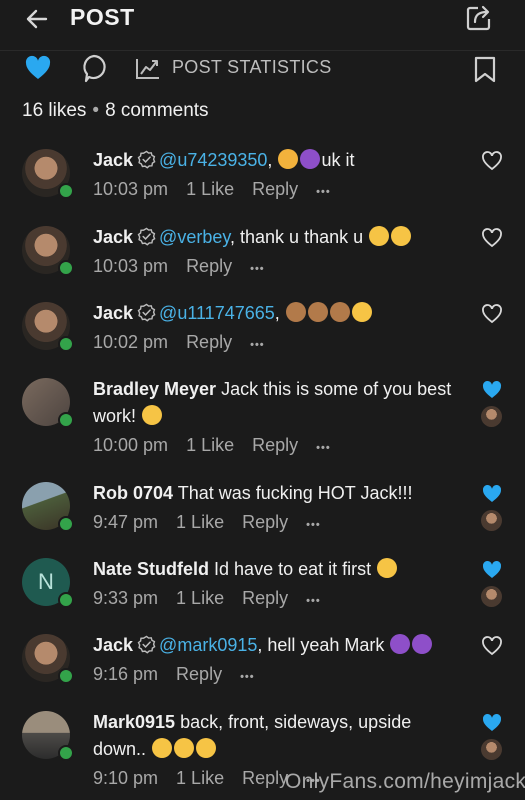 This screenshot has height=800, width=525. What do you see at coordinates (479, 18) in the screenshot?
I see `share-icon` at bounding box center [479, 18].